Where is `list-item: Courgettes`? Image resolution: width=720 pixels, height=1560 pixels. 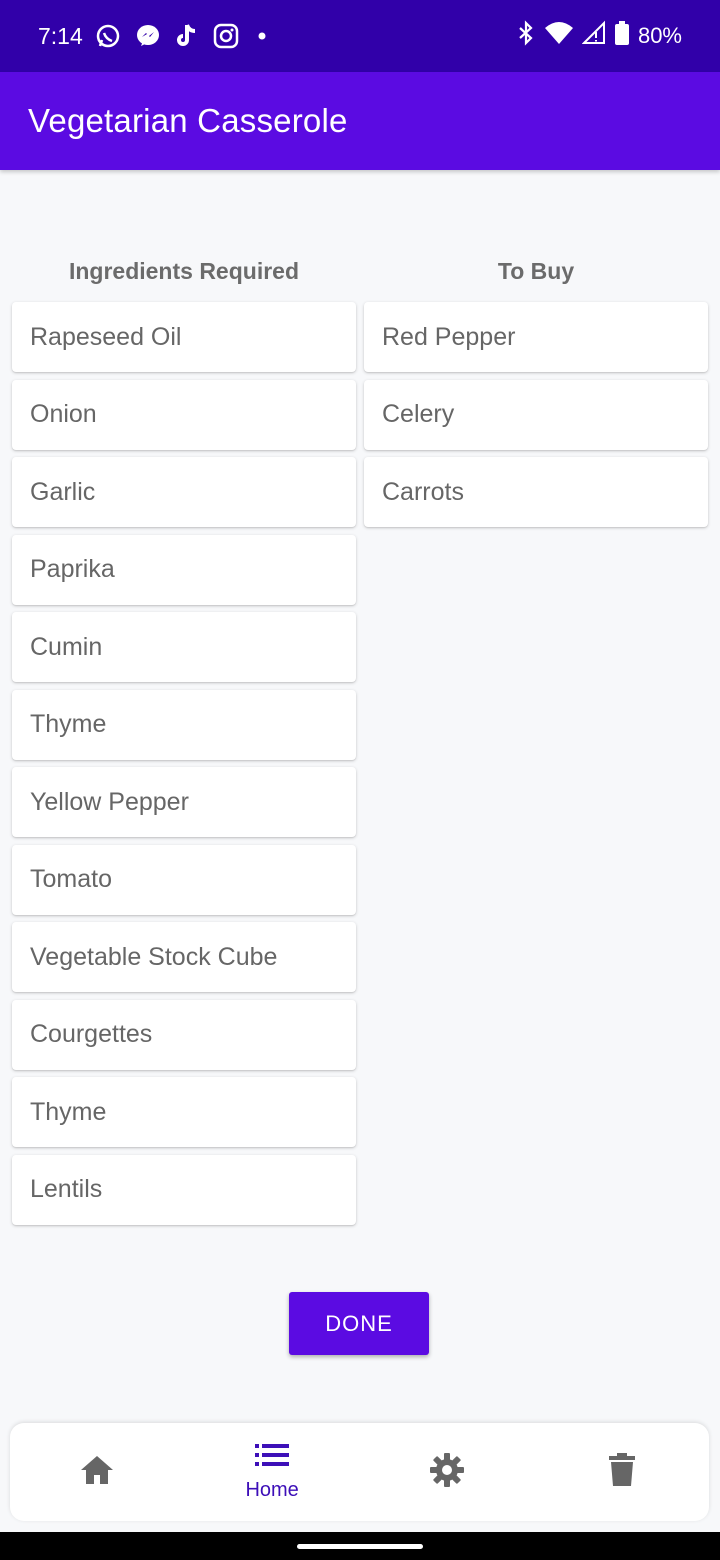
list-item: Courgettes is located at coordinates (184, 1034).